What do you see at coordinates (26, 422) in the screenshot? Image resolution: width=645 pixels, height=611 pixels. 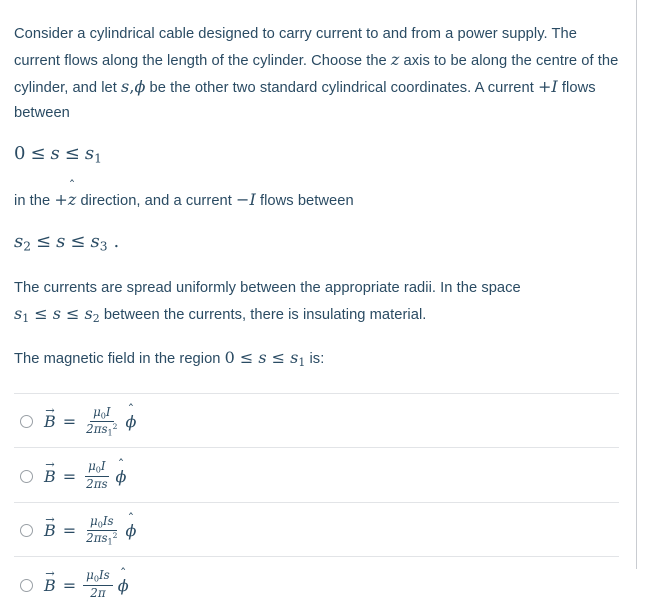 I see `radio-button-a` at bounding box center [26, 422].